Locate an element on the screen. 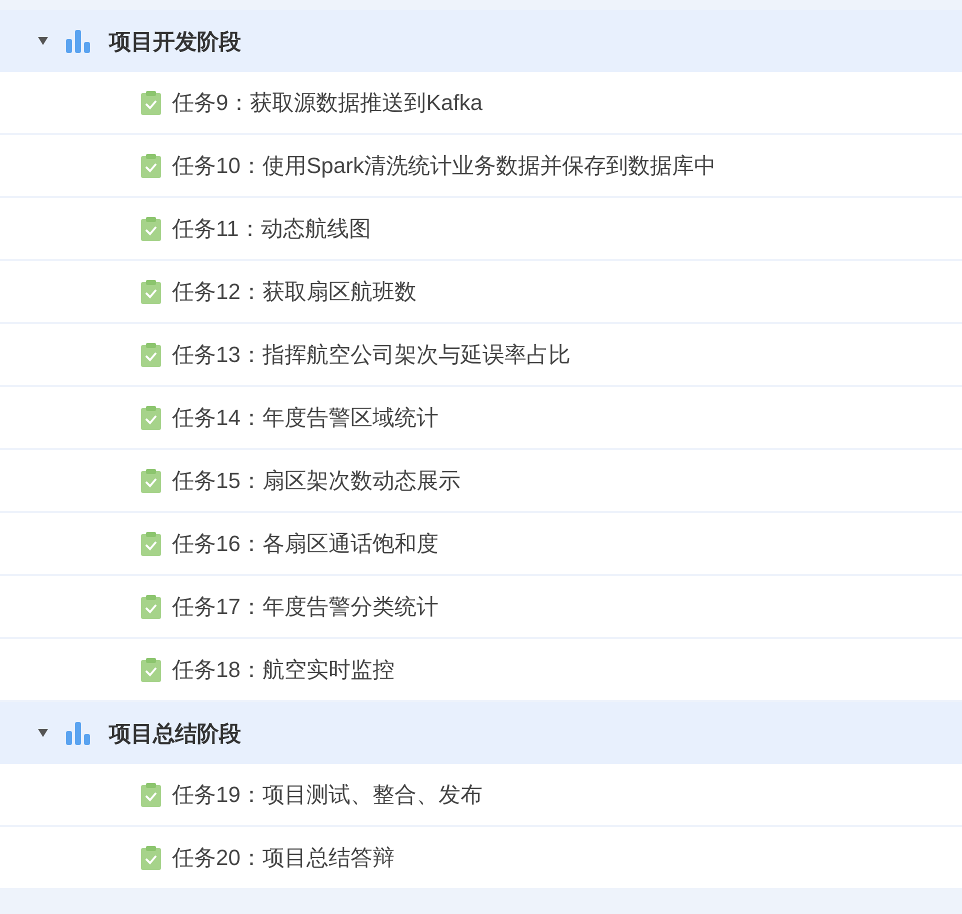  task-title: 任务17：年度告警分类统计 is located at coordinates (305, 607).